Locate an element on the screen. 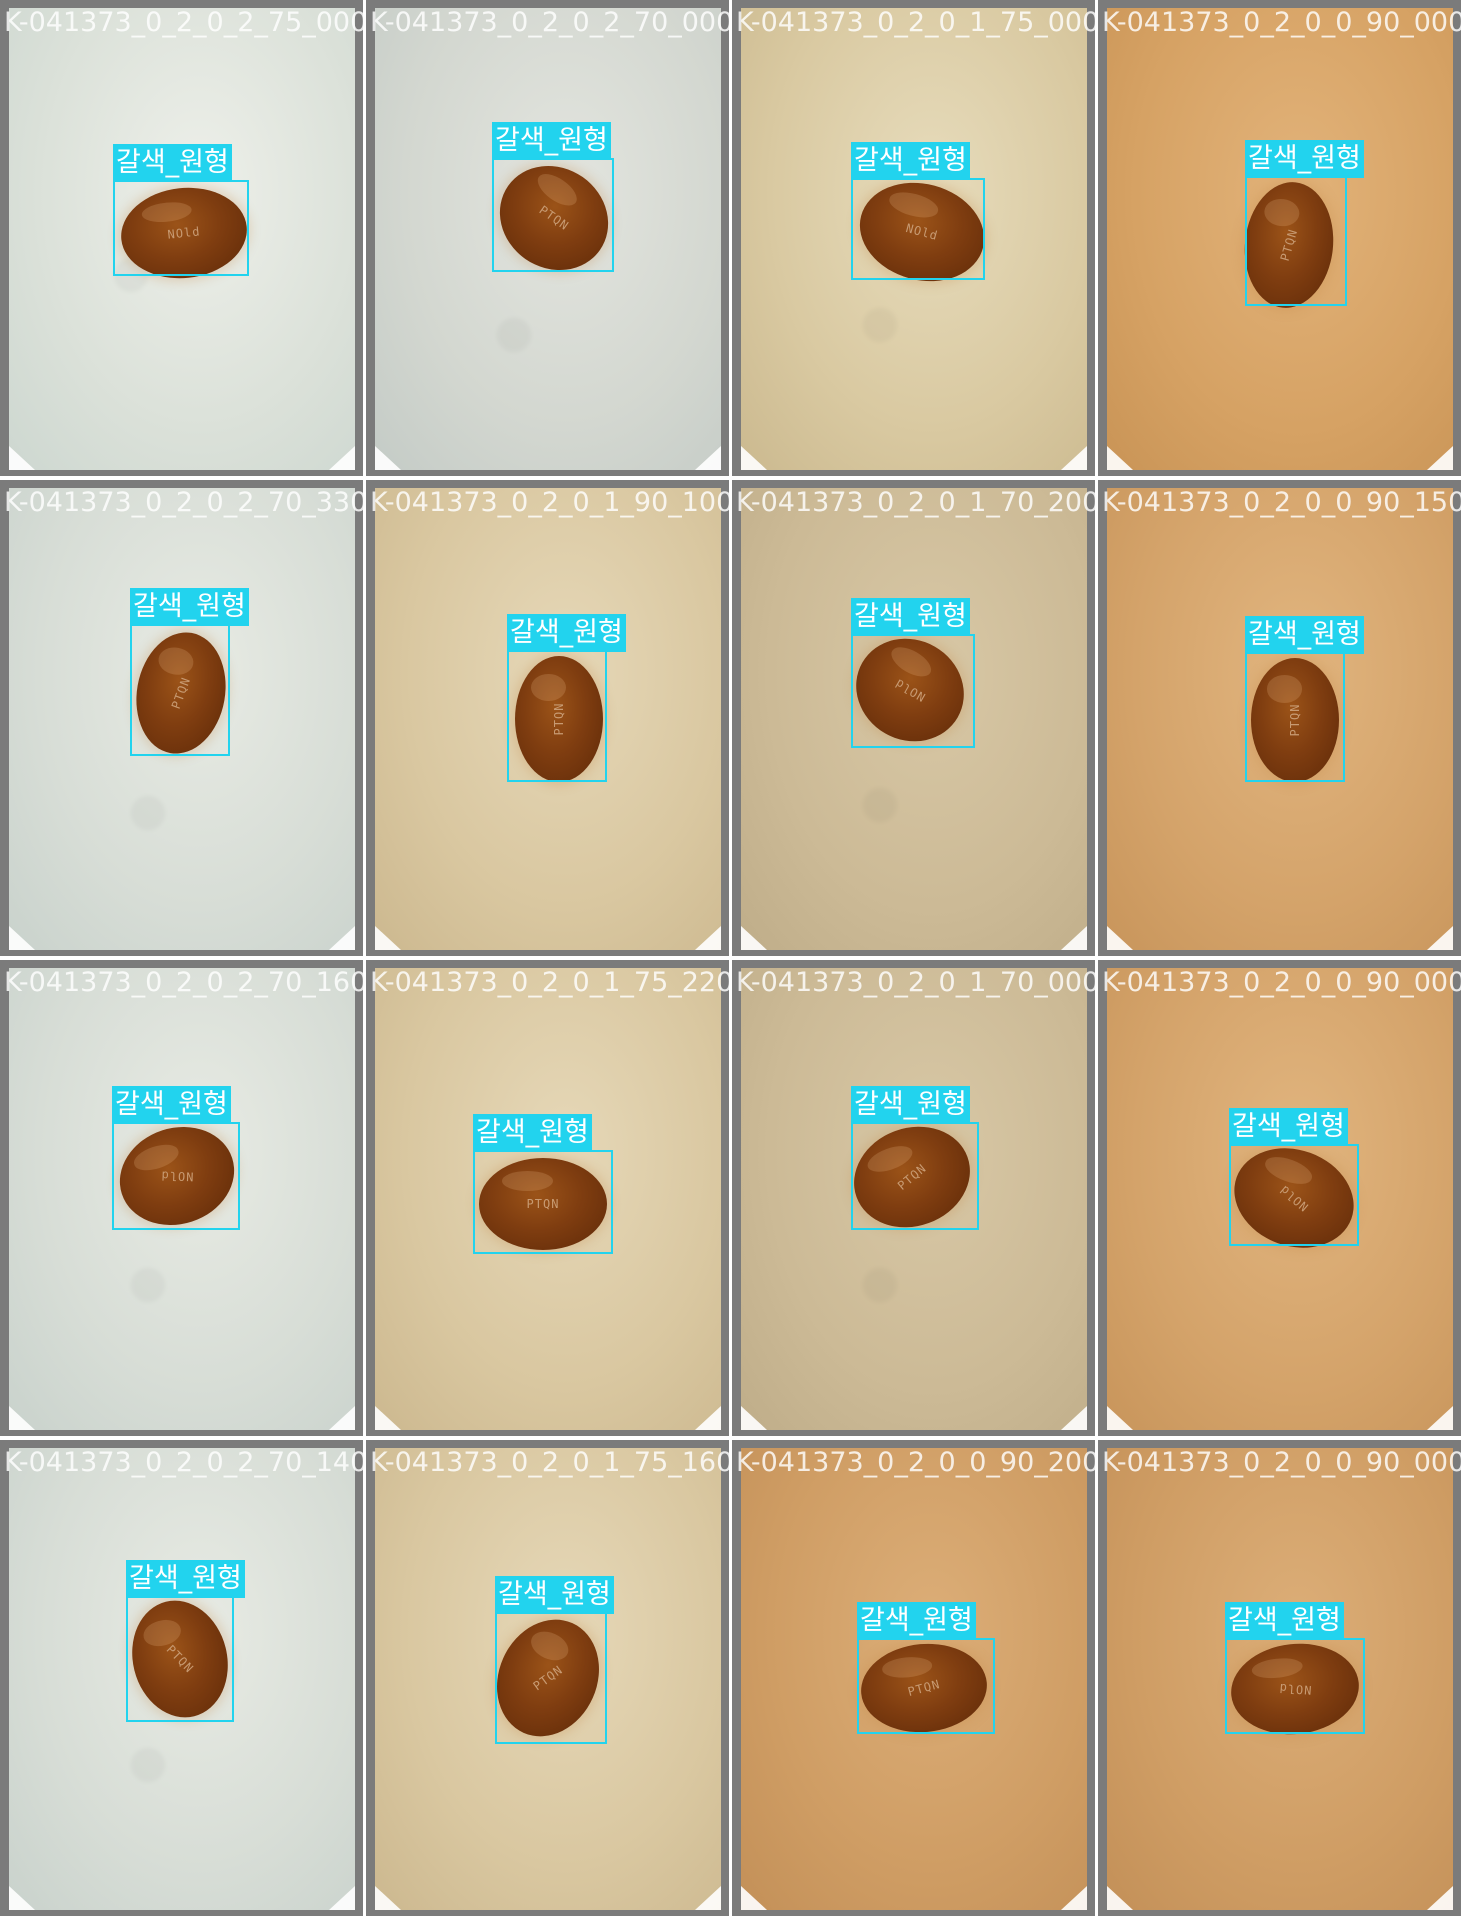 The width and height of the screenshot is (1464, 1920). filename-label: K-041373_0_2_0_1_70_000_200.png is located at coordinates (917, 982).